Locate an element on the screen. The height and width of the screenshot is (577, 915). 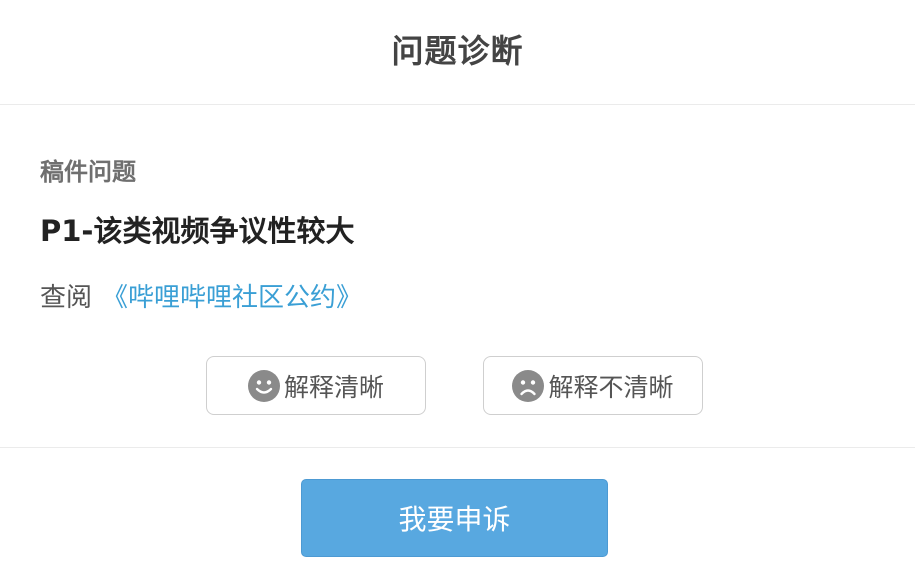
appeal-button: 我要申诉 is located at coordinates (454, 518).